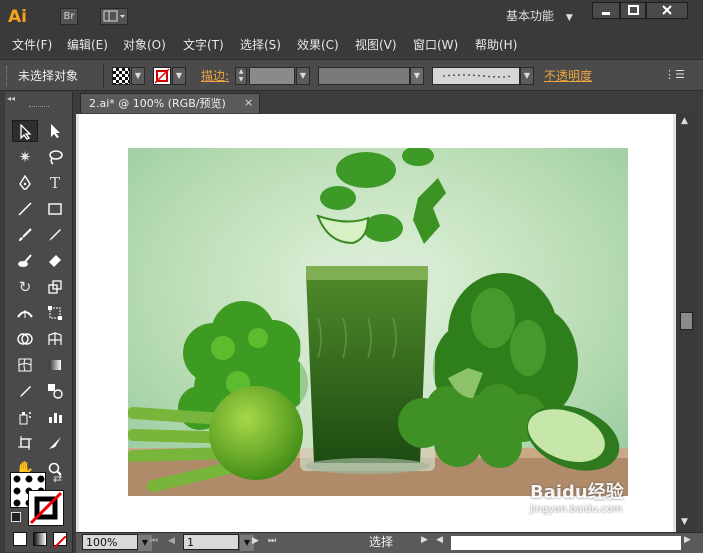 The height and width of the screenshot is (553, 703). Describe the element at coordinates (55, 131) in the screenshot. I see `direct-selection-tool-icon` at that location.